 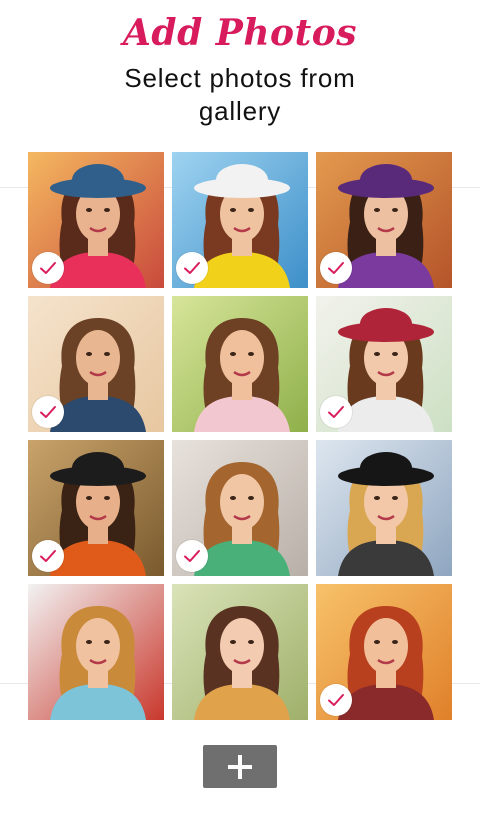 I want to click on plus-icon, so click(x=240, y=767).